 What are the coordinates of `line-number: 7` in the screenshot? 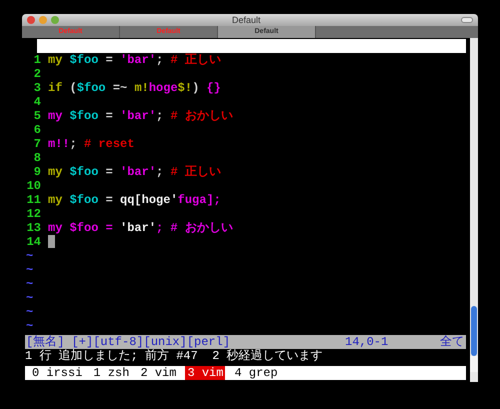 It's located at (37, 144).